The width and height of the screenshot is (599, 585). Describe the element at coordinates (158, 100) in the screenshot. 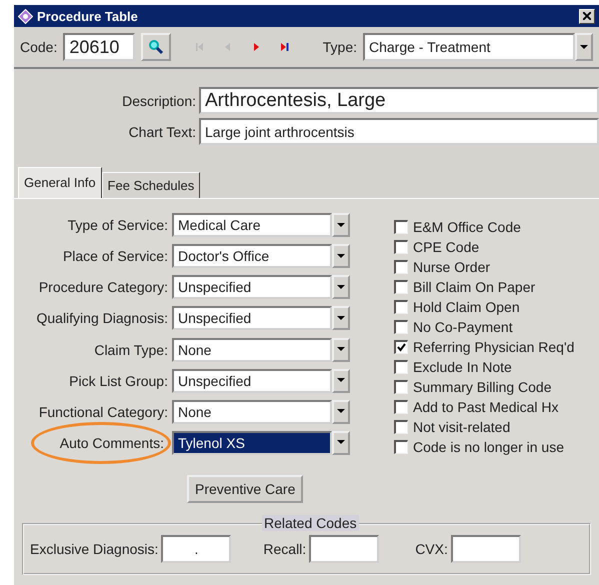

I see `description-label: Description:` at that location.